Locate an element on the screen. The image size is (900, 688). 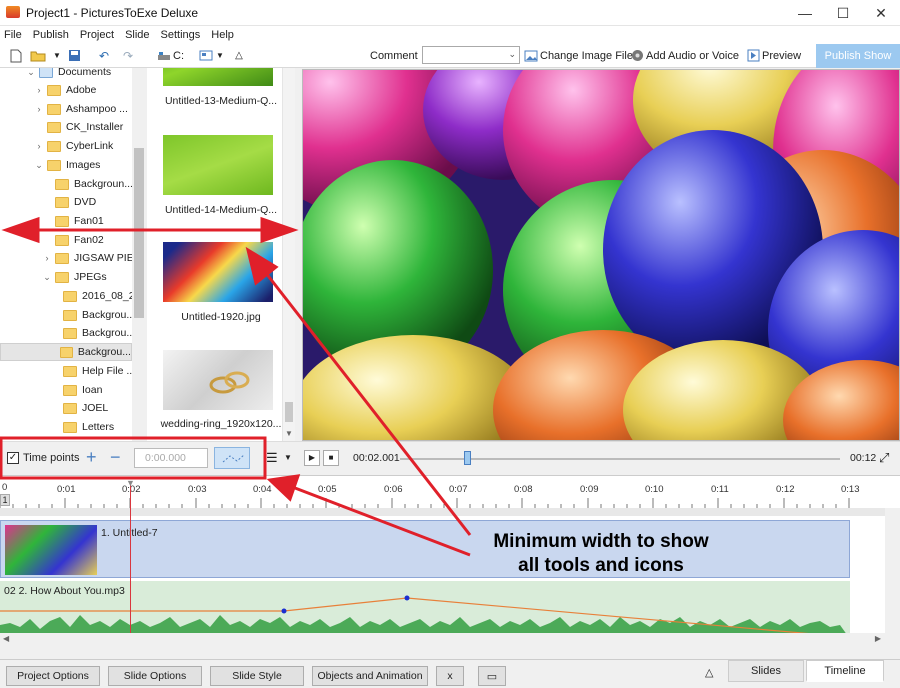
new-file-icon is located at coordinates (16, 55).